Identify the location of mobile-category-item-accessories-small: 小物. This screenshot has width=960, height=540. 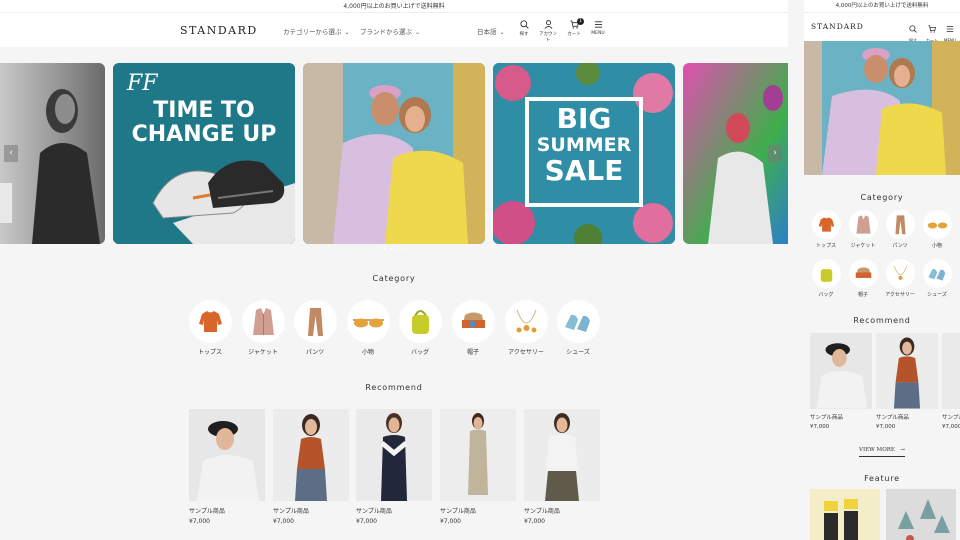
(937, 229).